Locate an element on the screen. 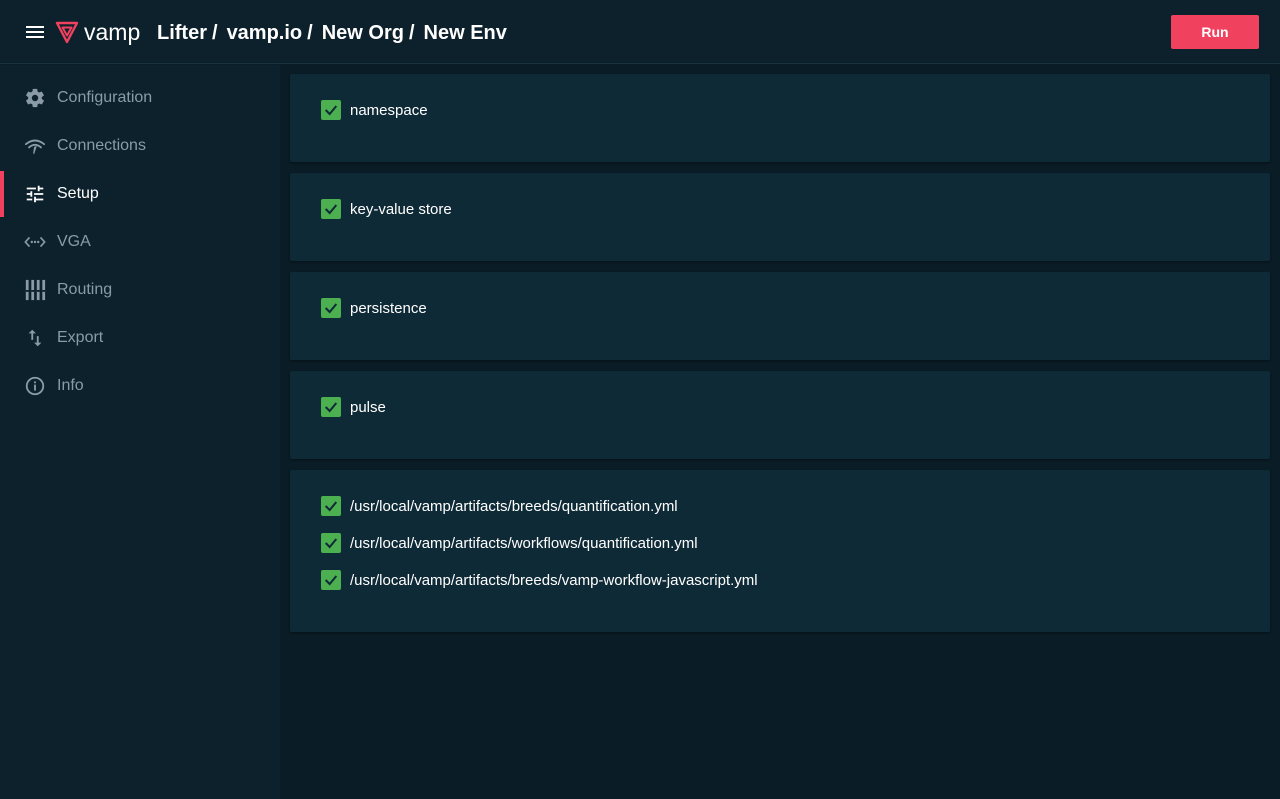 The height and width of the screenshot is (799, 1280). equalizer-icon is located at coordinates (35, 290).